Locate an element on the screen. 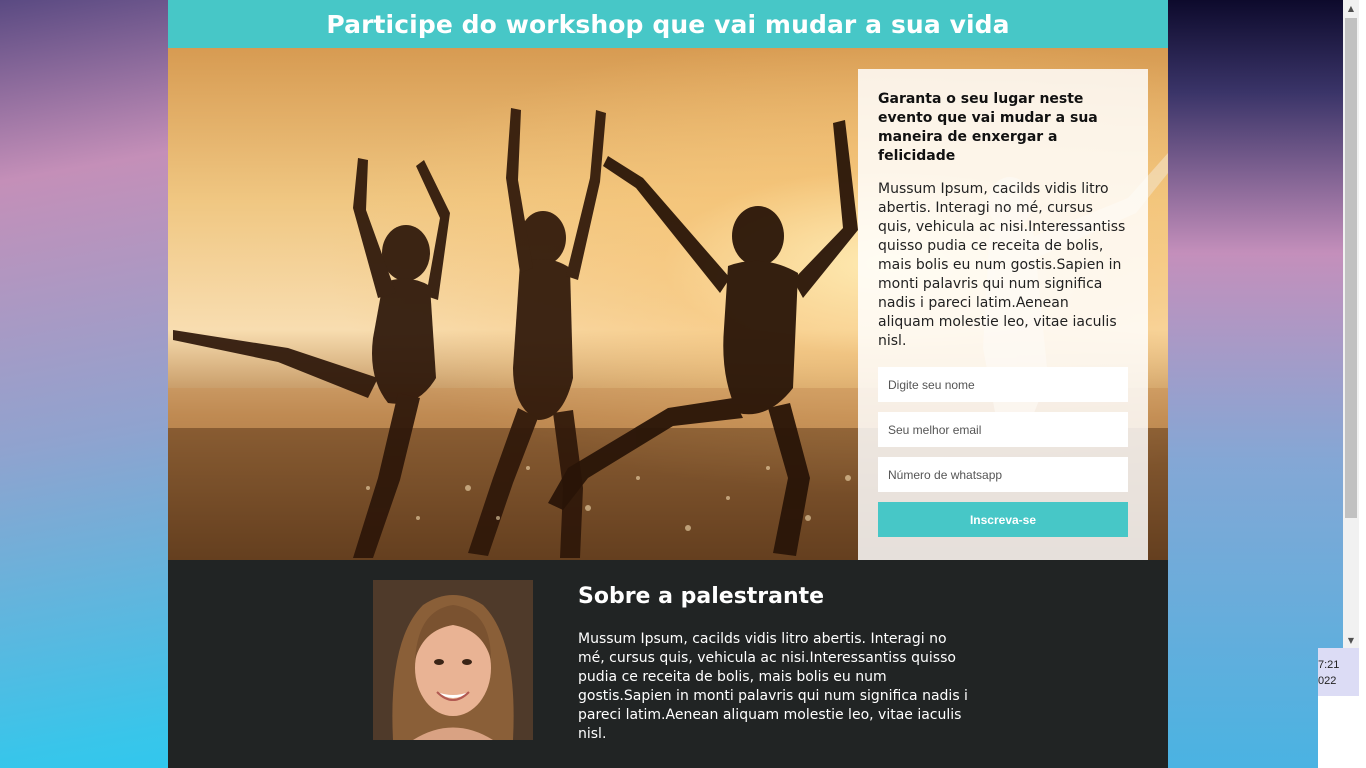 Image resolution: width=1366 pixels, height=768 pixels. vertical-scrollbar: ▲ ▼ is located at coordinates (1351, 324).